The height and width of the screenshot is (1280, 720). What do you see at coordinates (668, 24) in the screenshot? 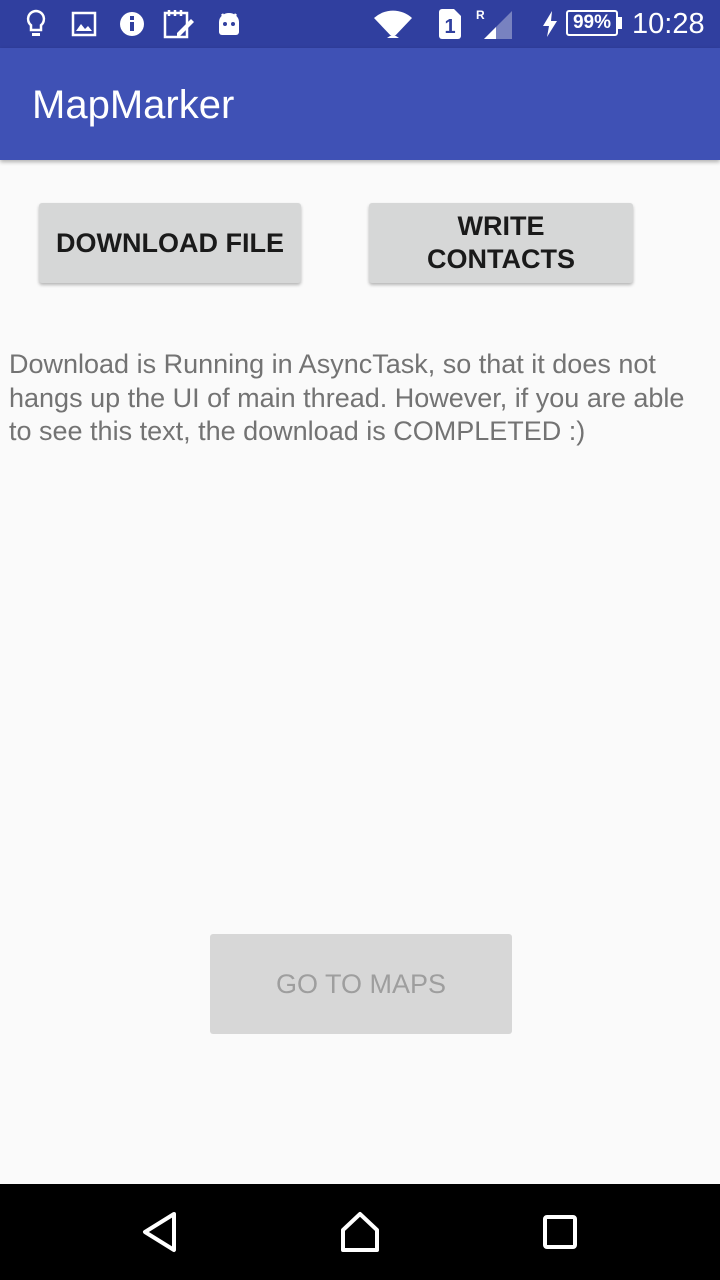
I see `clock: 10:28` at bounding box center [668, 24].